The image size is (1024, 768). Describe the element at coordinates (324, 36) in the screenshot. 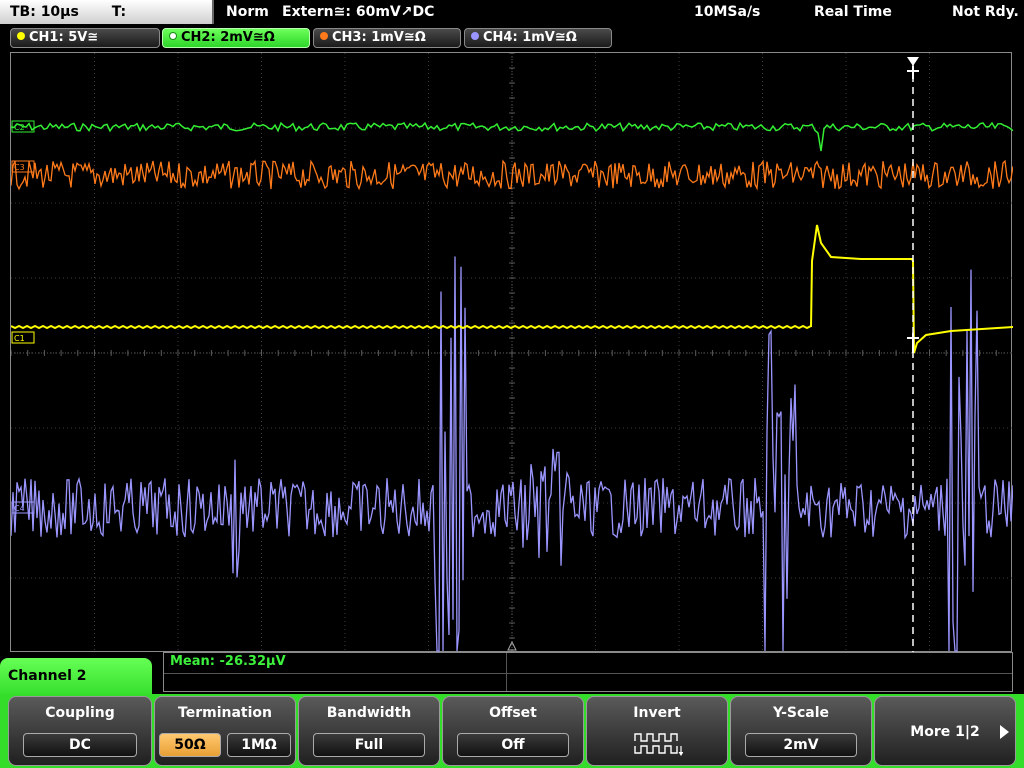

I see `ch3-dot-icon` at that location.